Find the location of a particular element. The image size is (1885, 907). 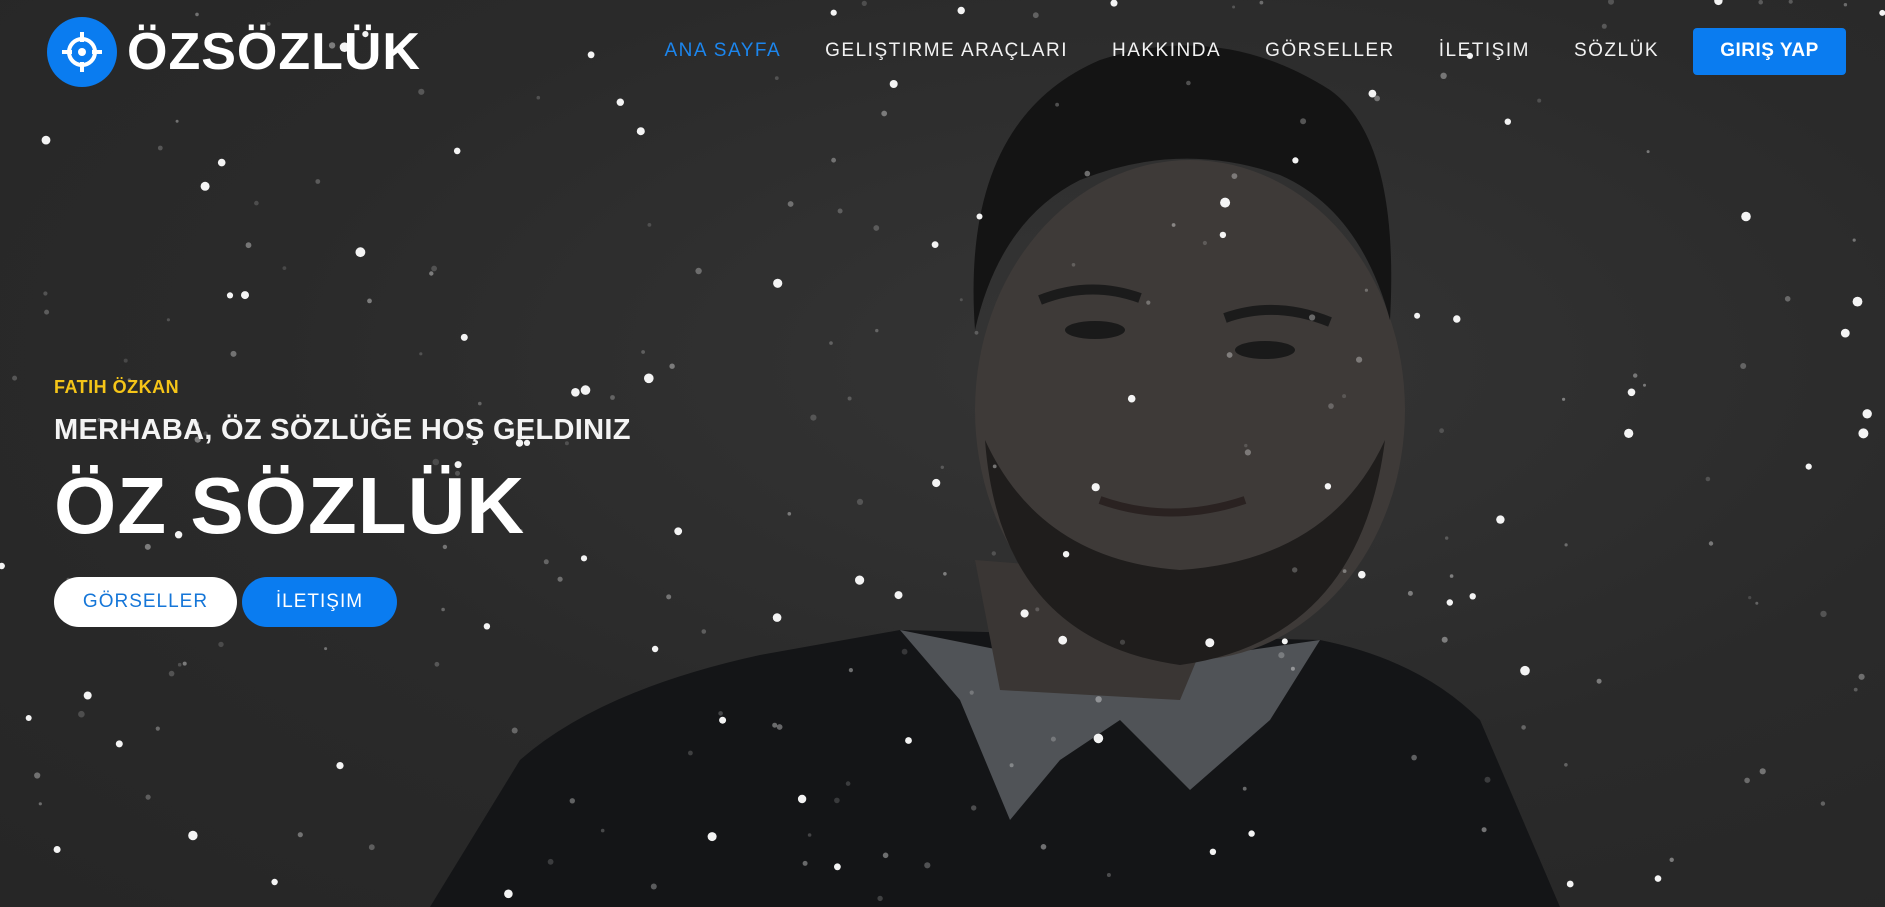

hero-author-name: FATIH ÖZKAN is located at coordinates (117, 387).